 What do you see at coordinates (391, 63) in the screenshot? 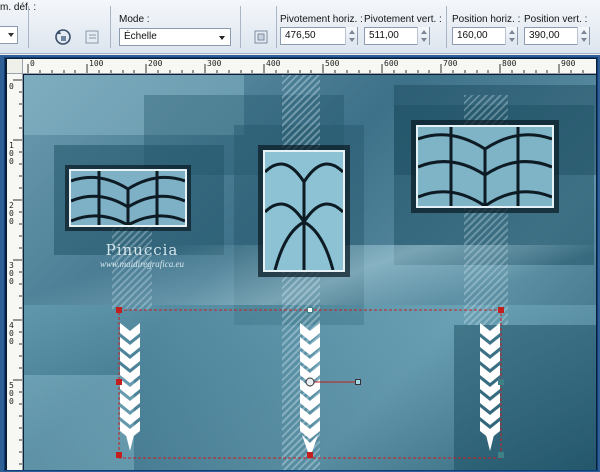
I see `ruler-label: 600` at bounding box center [391, 63].